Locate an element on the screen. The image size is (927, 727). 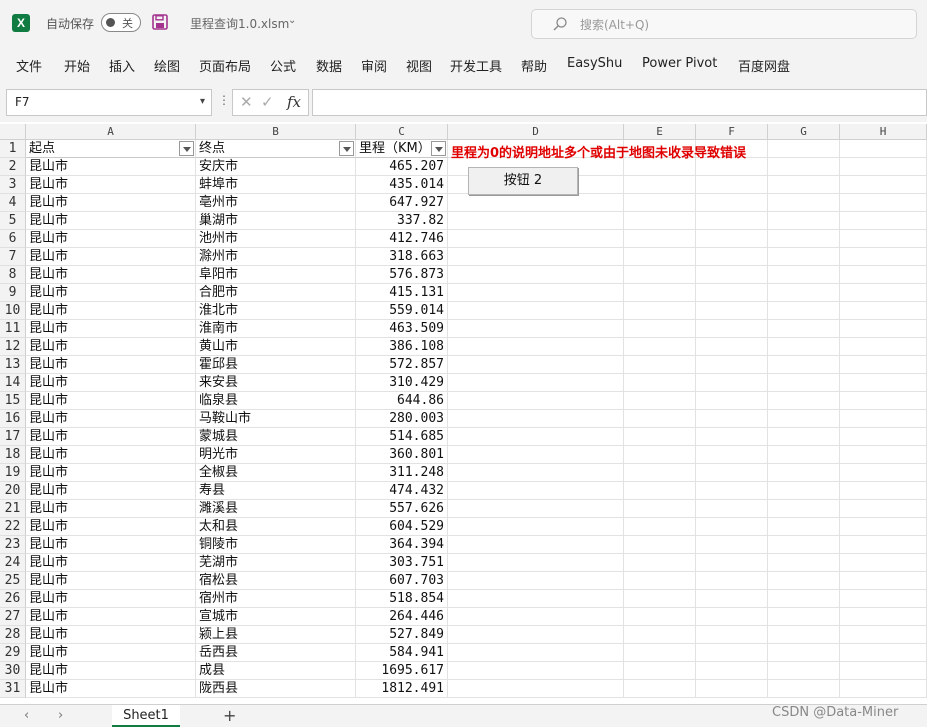
cell-c: 576.873 is located at coordinates (402, 275).